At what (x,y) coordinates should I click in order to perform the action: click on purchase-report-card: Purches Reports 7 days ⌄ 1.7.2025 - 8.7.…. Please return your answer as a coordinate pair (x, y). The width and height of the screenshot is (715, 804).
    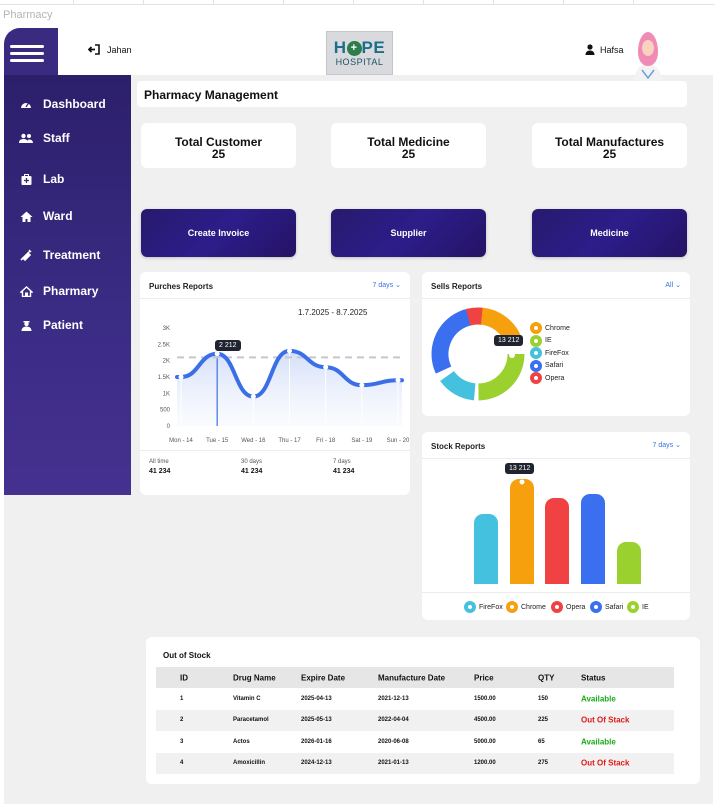
    Looking at the image, I should click on (275, 383).